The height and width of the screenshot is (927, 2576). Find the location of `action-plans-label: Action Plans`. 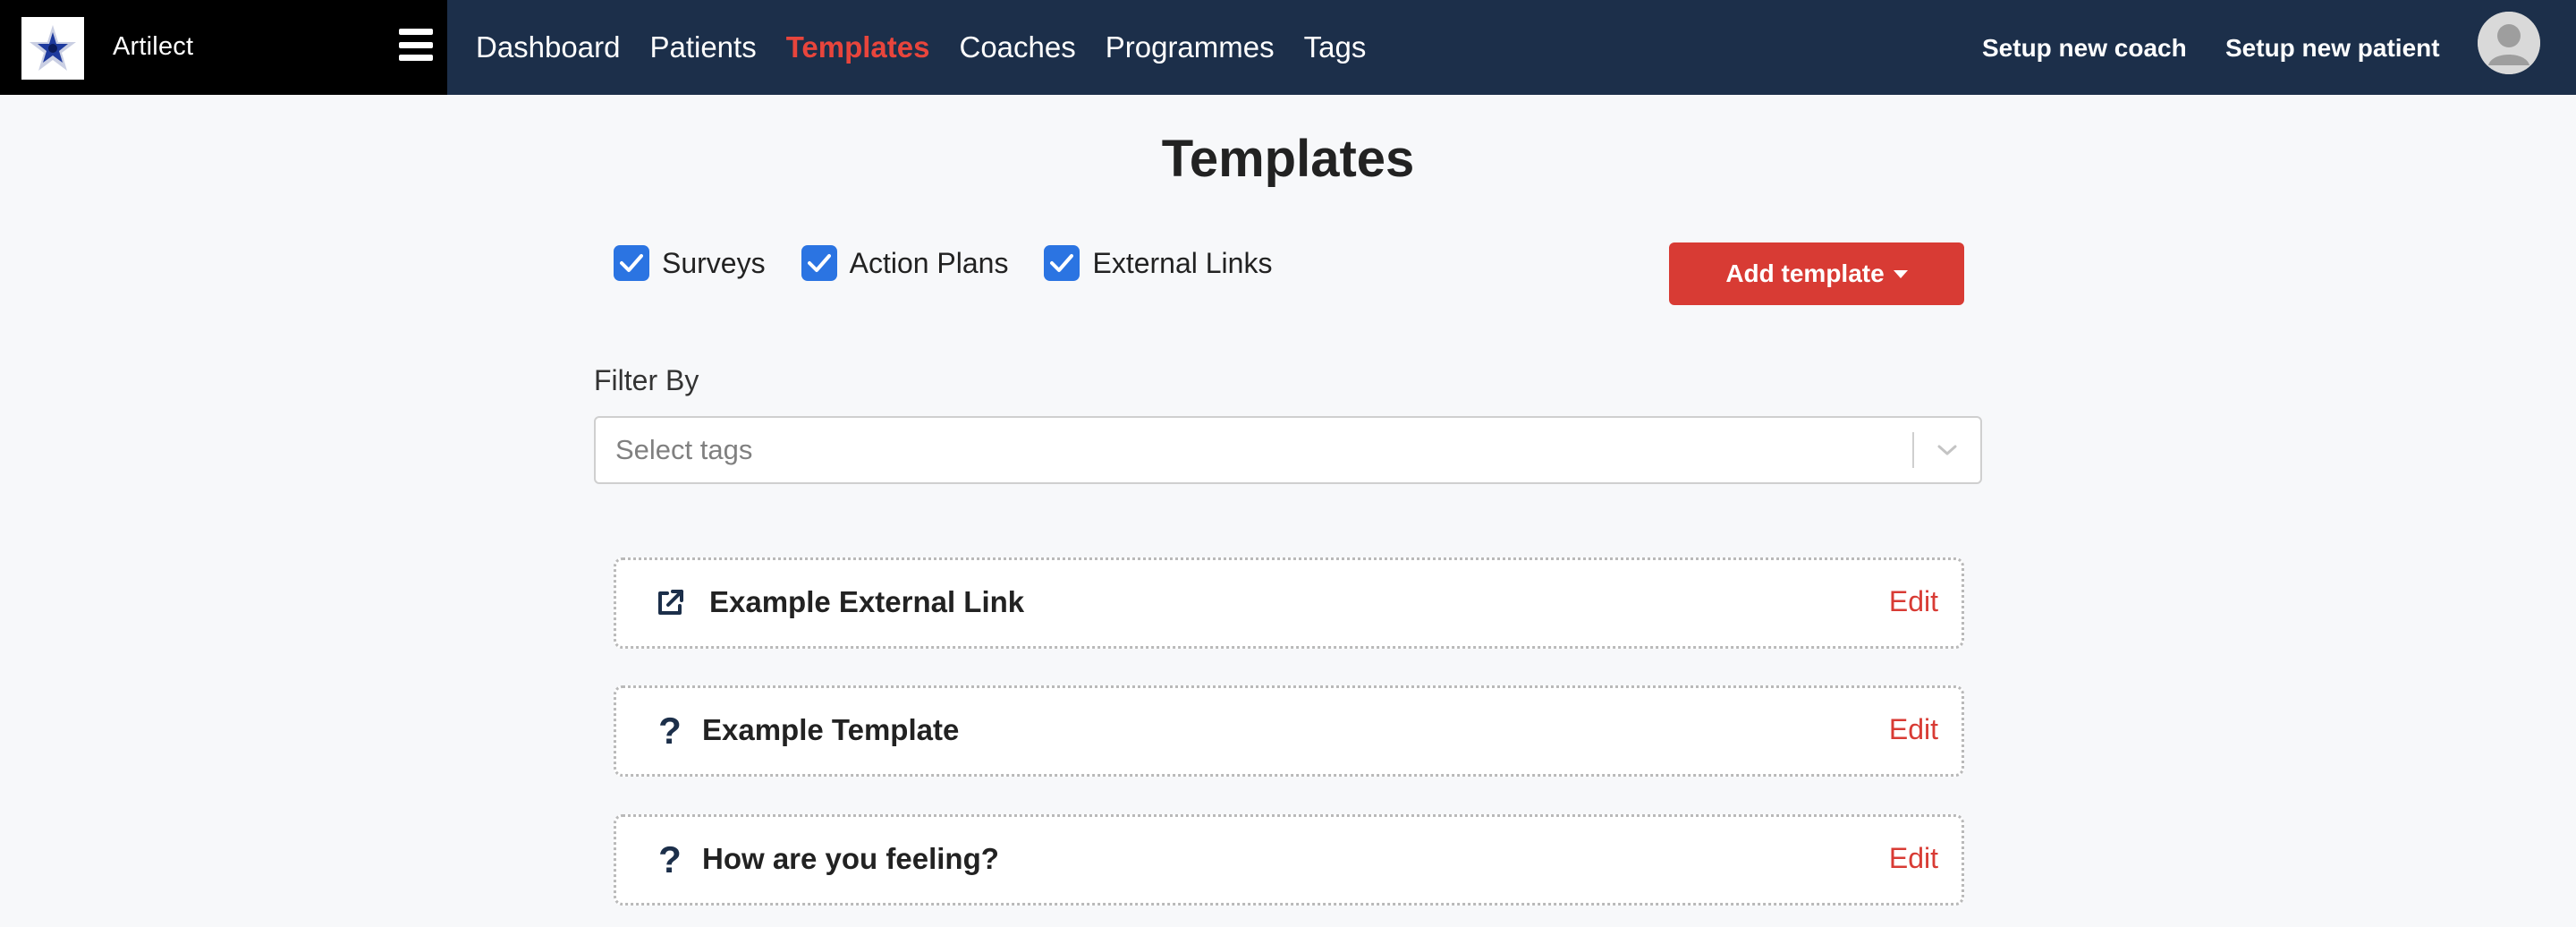

action-plans-label: Action Plans is located at coordinates (929, 262).